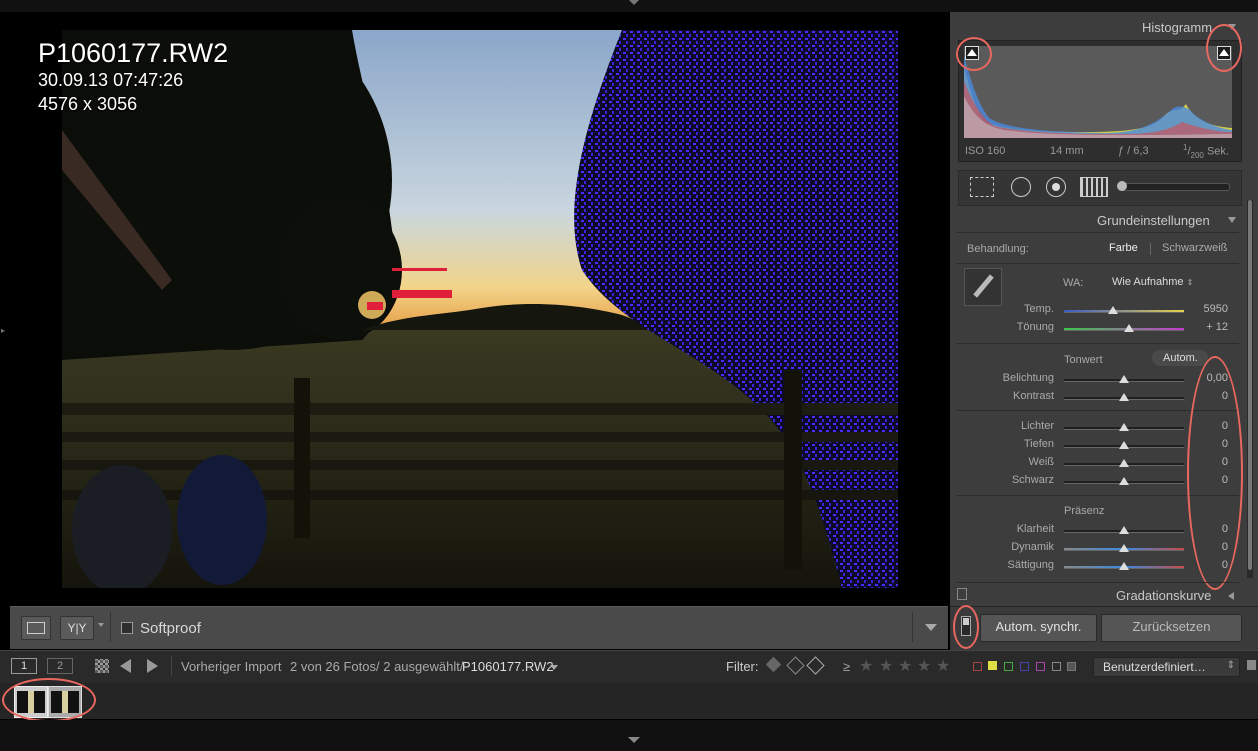 The width and height of the screenshot is (1258, 751). What do you see at coordinates (101, 625) in the screenshot?
I see `view-options-arrow-icon` at bounding box center [101, 625].